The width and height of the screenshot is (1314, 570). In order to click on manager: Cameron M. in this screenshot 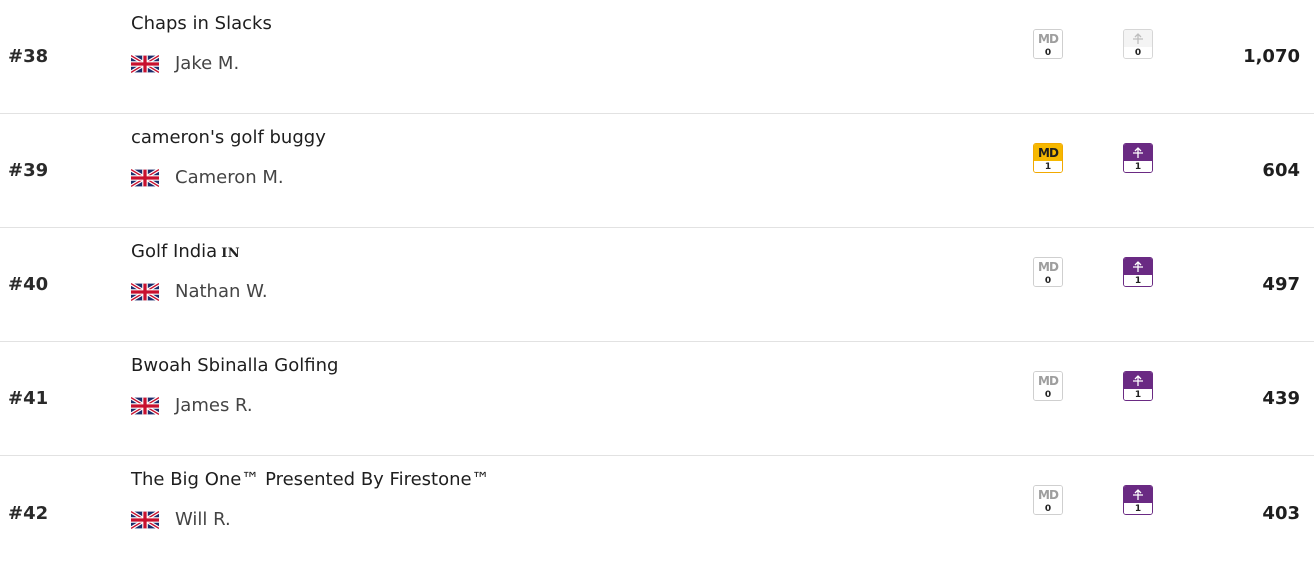, I will do `click(207, 177)`.